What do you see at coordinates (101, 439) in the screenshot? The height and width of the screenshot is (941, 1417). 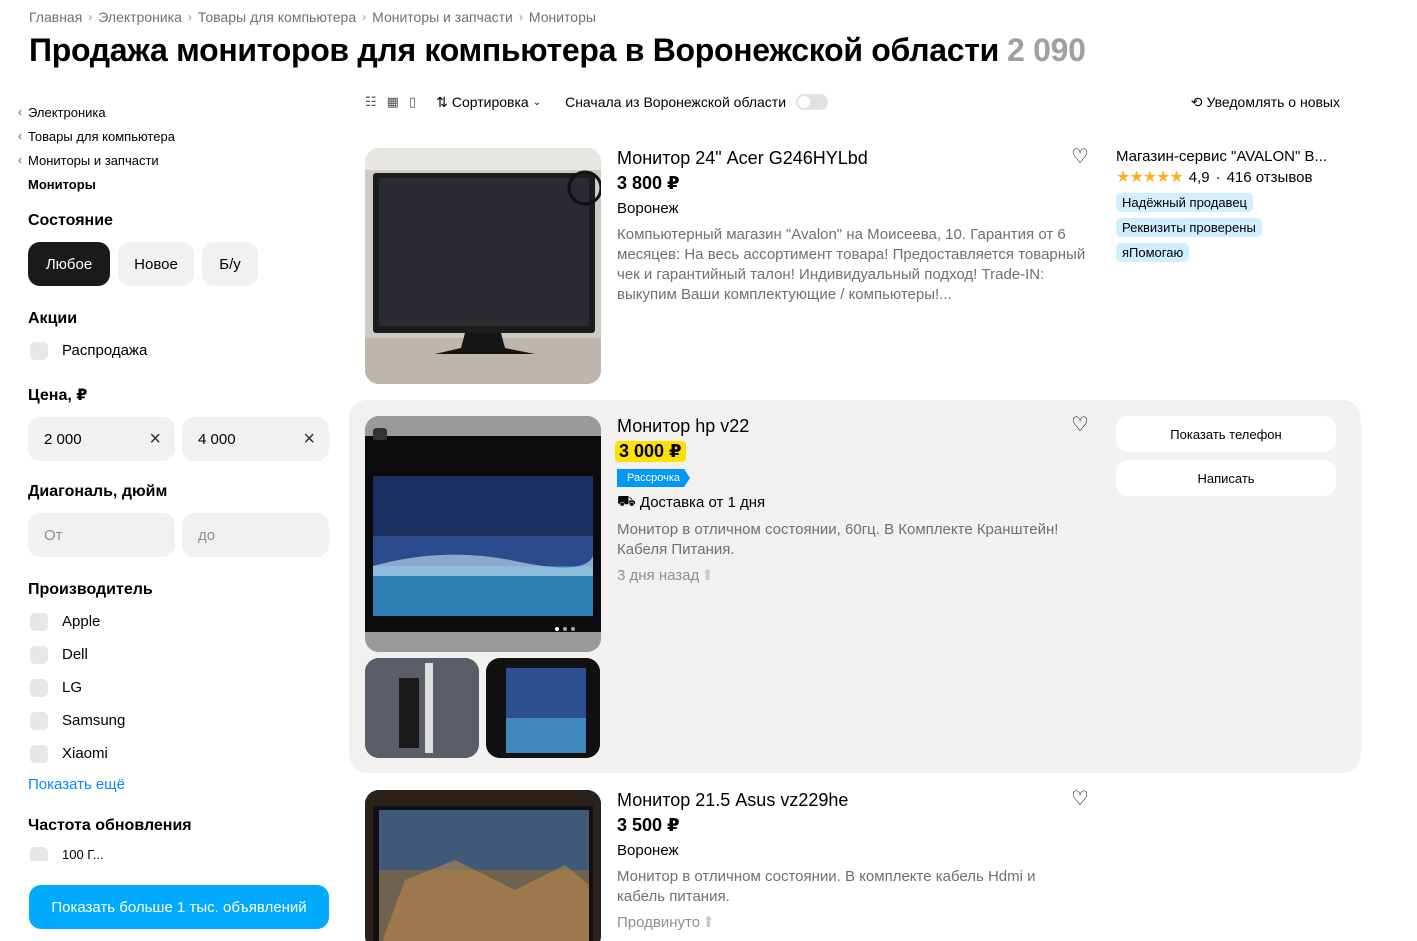 I see `price-from-field: 2 000 ×` at bounding box center [101, 439].